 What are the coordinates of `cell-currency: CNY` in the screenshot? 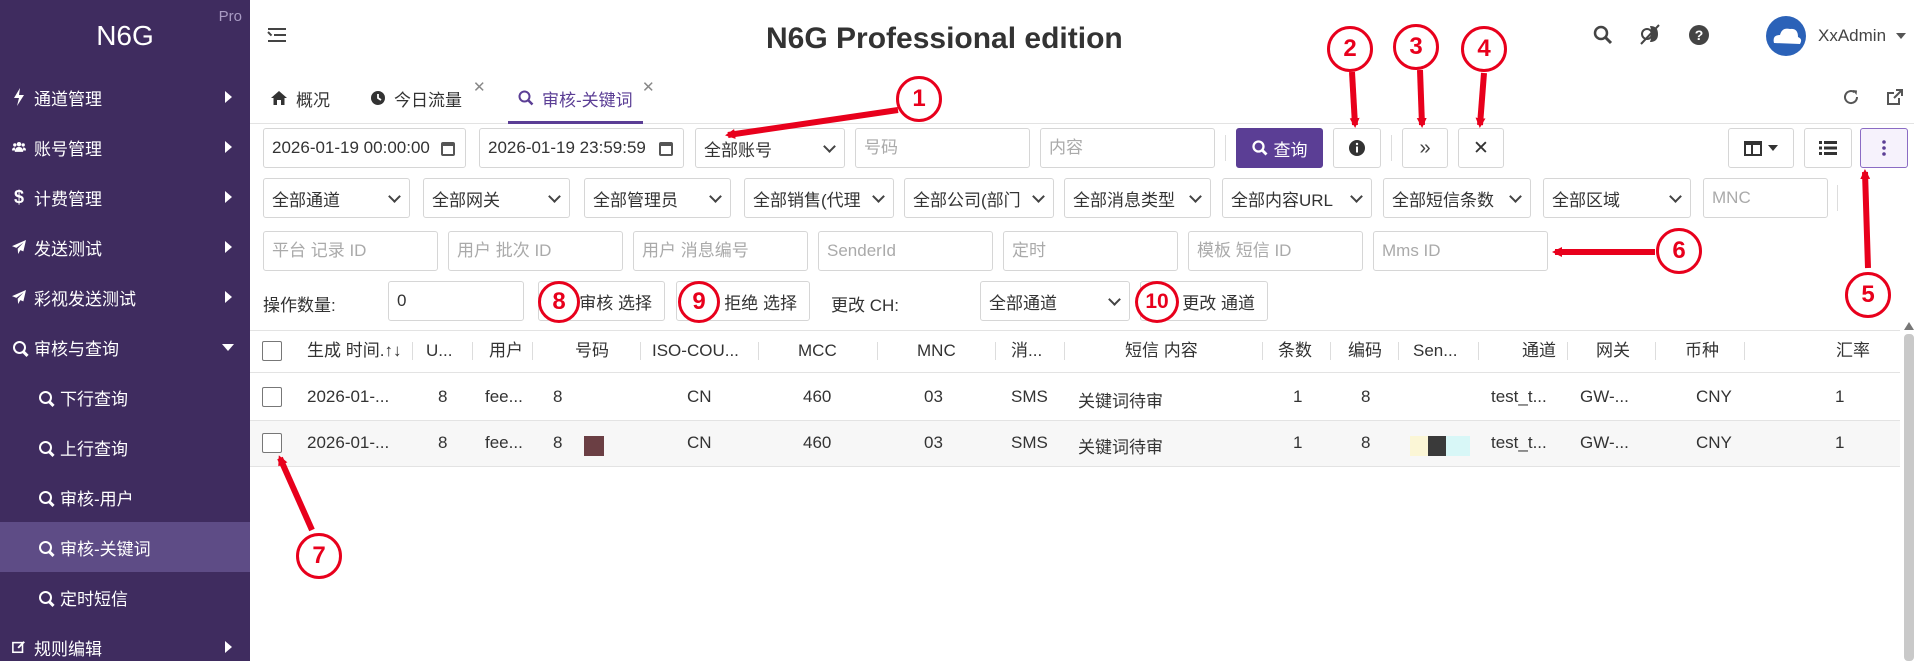 It's located at (1714, 442).